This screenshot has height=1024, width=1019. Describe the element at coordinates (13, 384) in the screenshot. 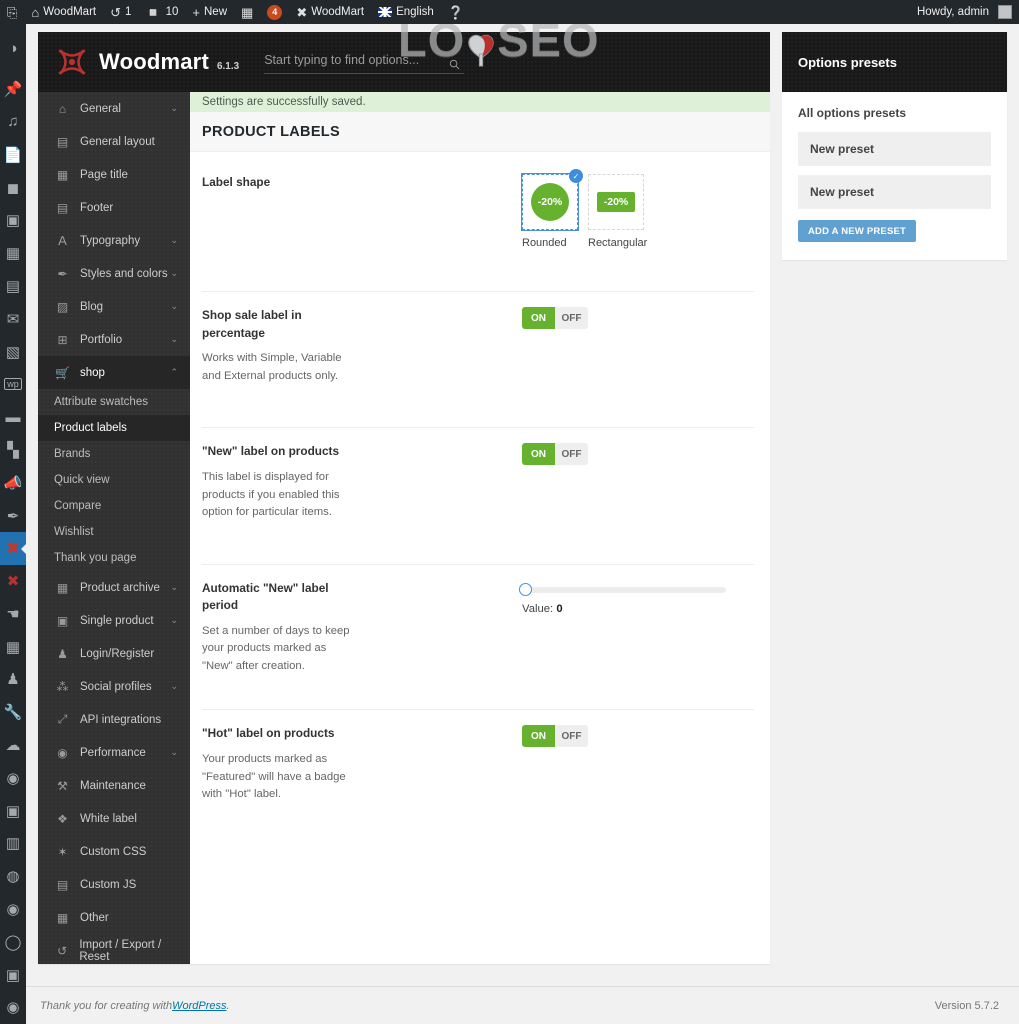

I see `rail-wpbakery: wp` at that location.